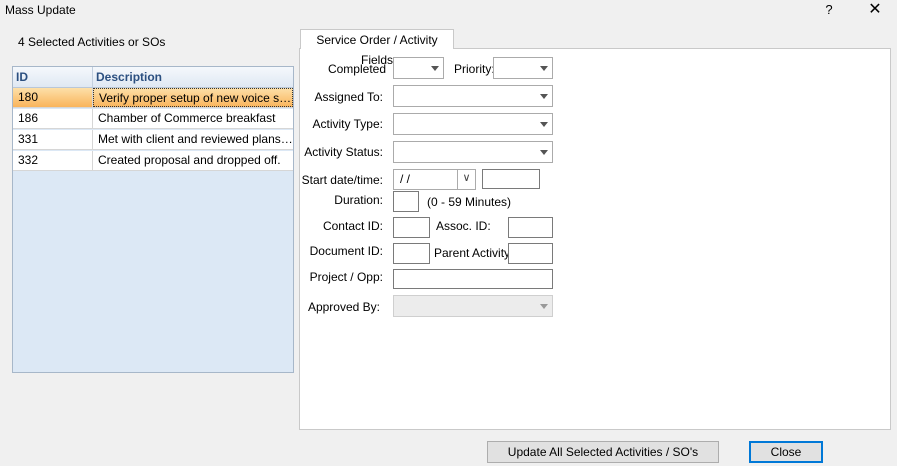 Image resolution: width=897 pixels, height=466 pixels. Describe the element at coordinates (377, 48) in the screenshot. I see `tab-service-order-fields: Service Order / Activity Fields` at that location.